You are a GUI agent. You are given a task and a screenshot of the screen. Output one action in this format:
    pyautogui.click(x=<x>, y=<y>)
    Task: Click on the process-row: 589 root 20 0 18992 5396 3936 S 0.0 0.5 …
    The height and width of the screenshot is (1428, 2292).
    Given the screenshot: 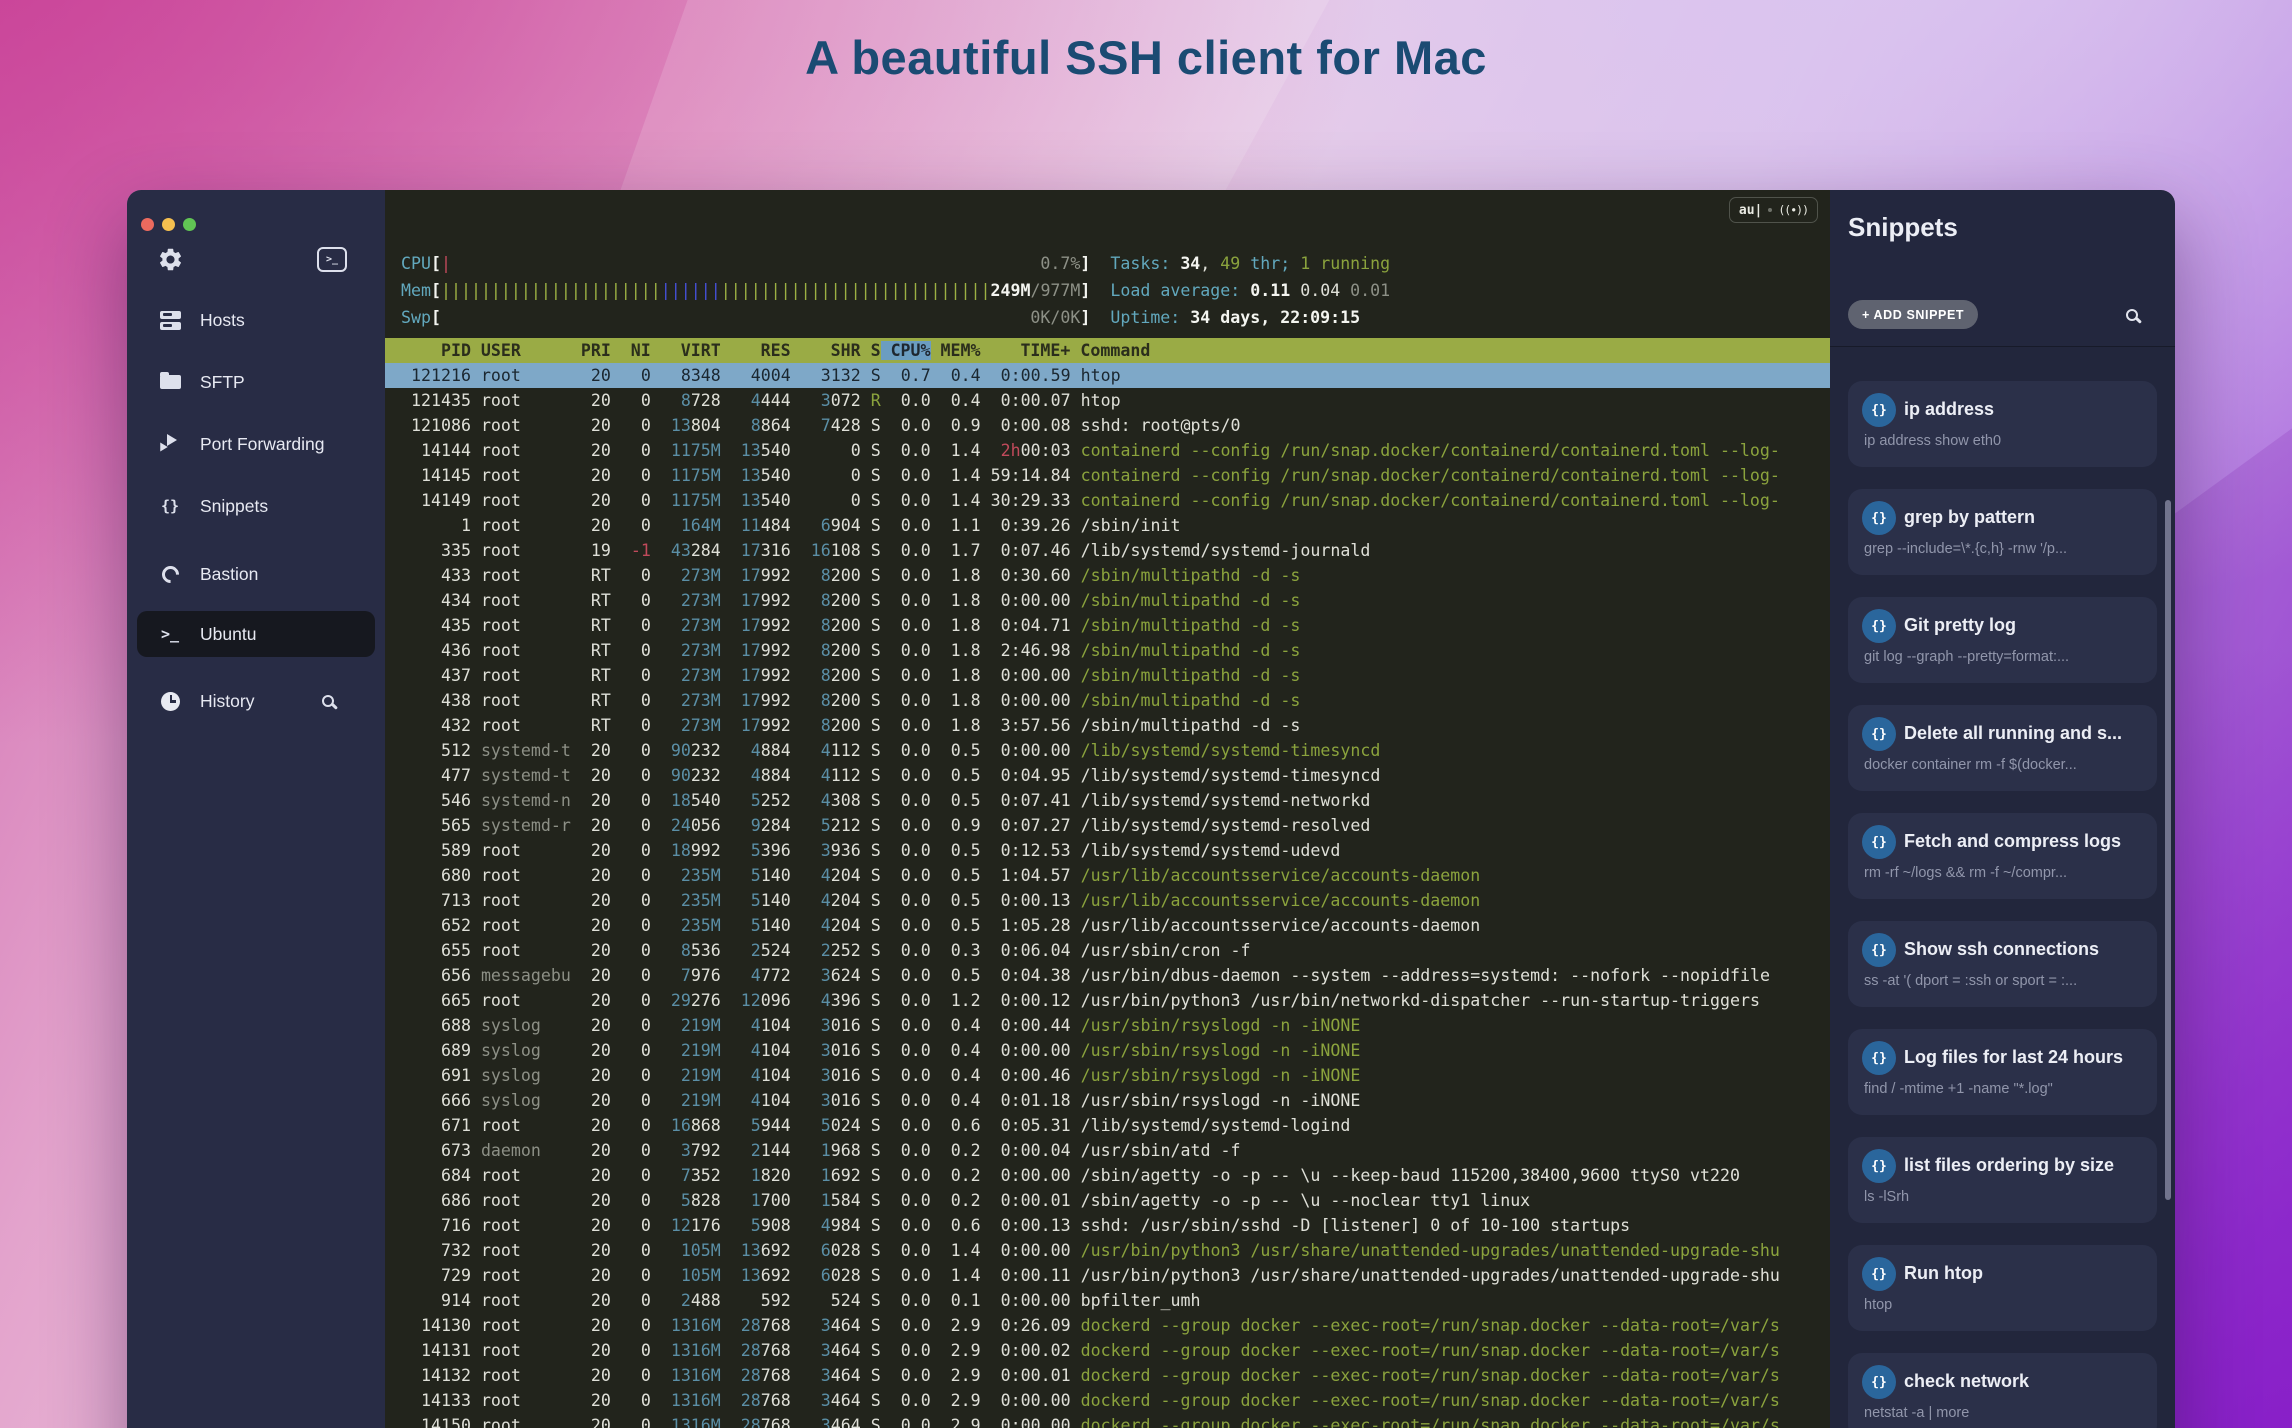 What is the action you would take?
    pyautogui.click(x=1107, y=850)
    